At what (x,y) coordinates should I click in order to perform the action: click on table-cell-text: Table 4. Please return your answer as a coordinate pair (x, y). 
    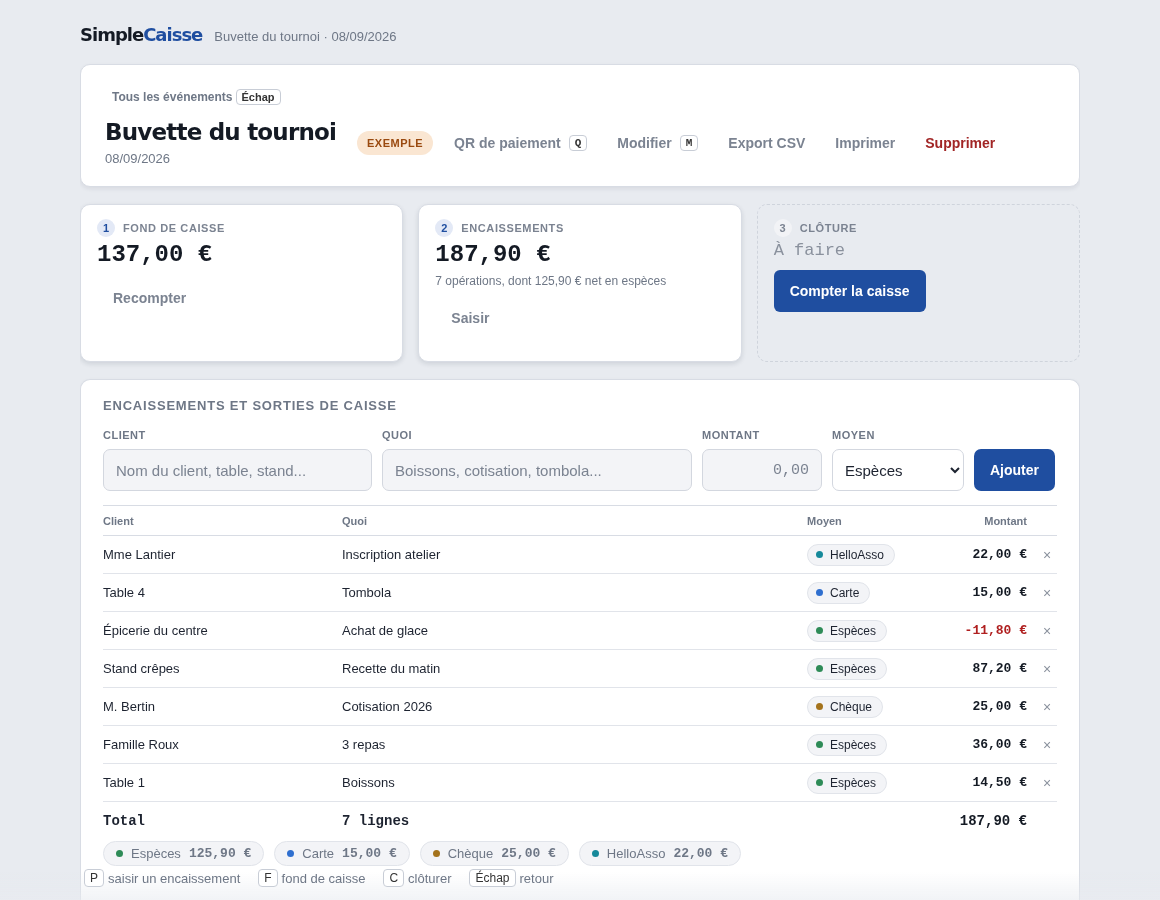
    Looking at the image, I should click on (124, 592).